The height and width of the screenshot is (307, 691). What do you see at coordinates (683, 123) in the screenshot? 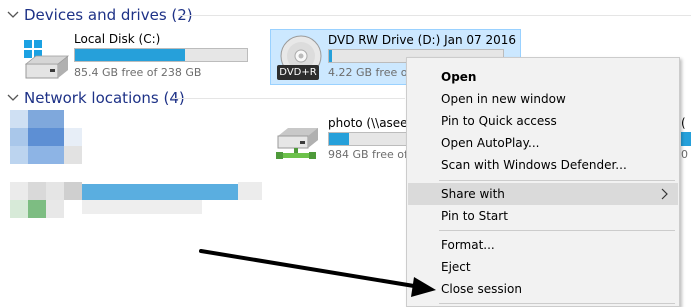
I see `drive-name: (` at bounding box center [683, 123].